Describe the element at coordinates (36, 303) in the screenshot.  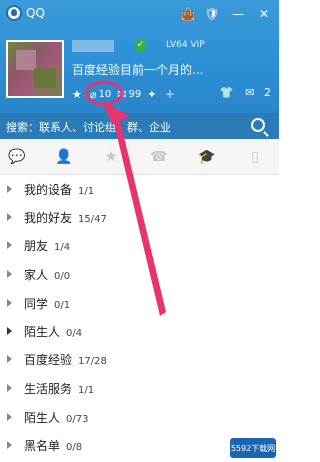
I see `group-name: 同学` at that location.